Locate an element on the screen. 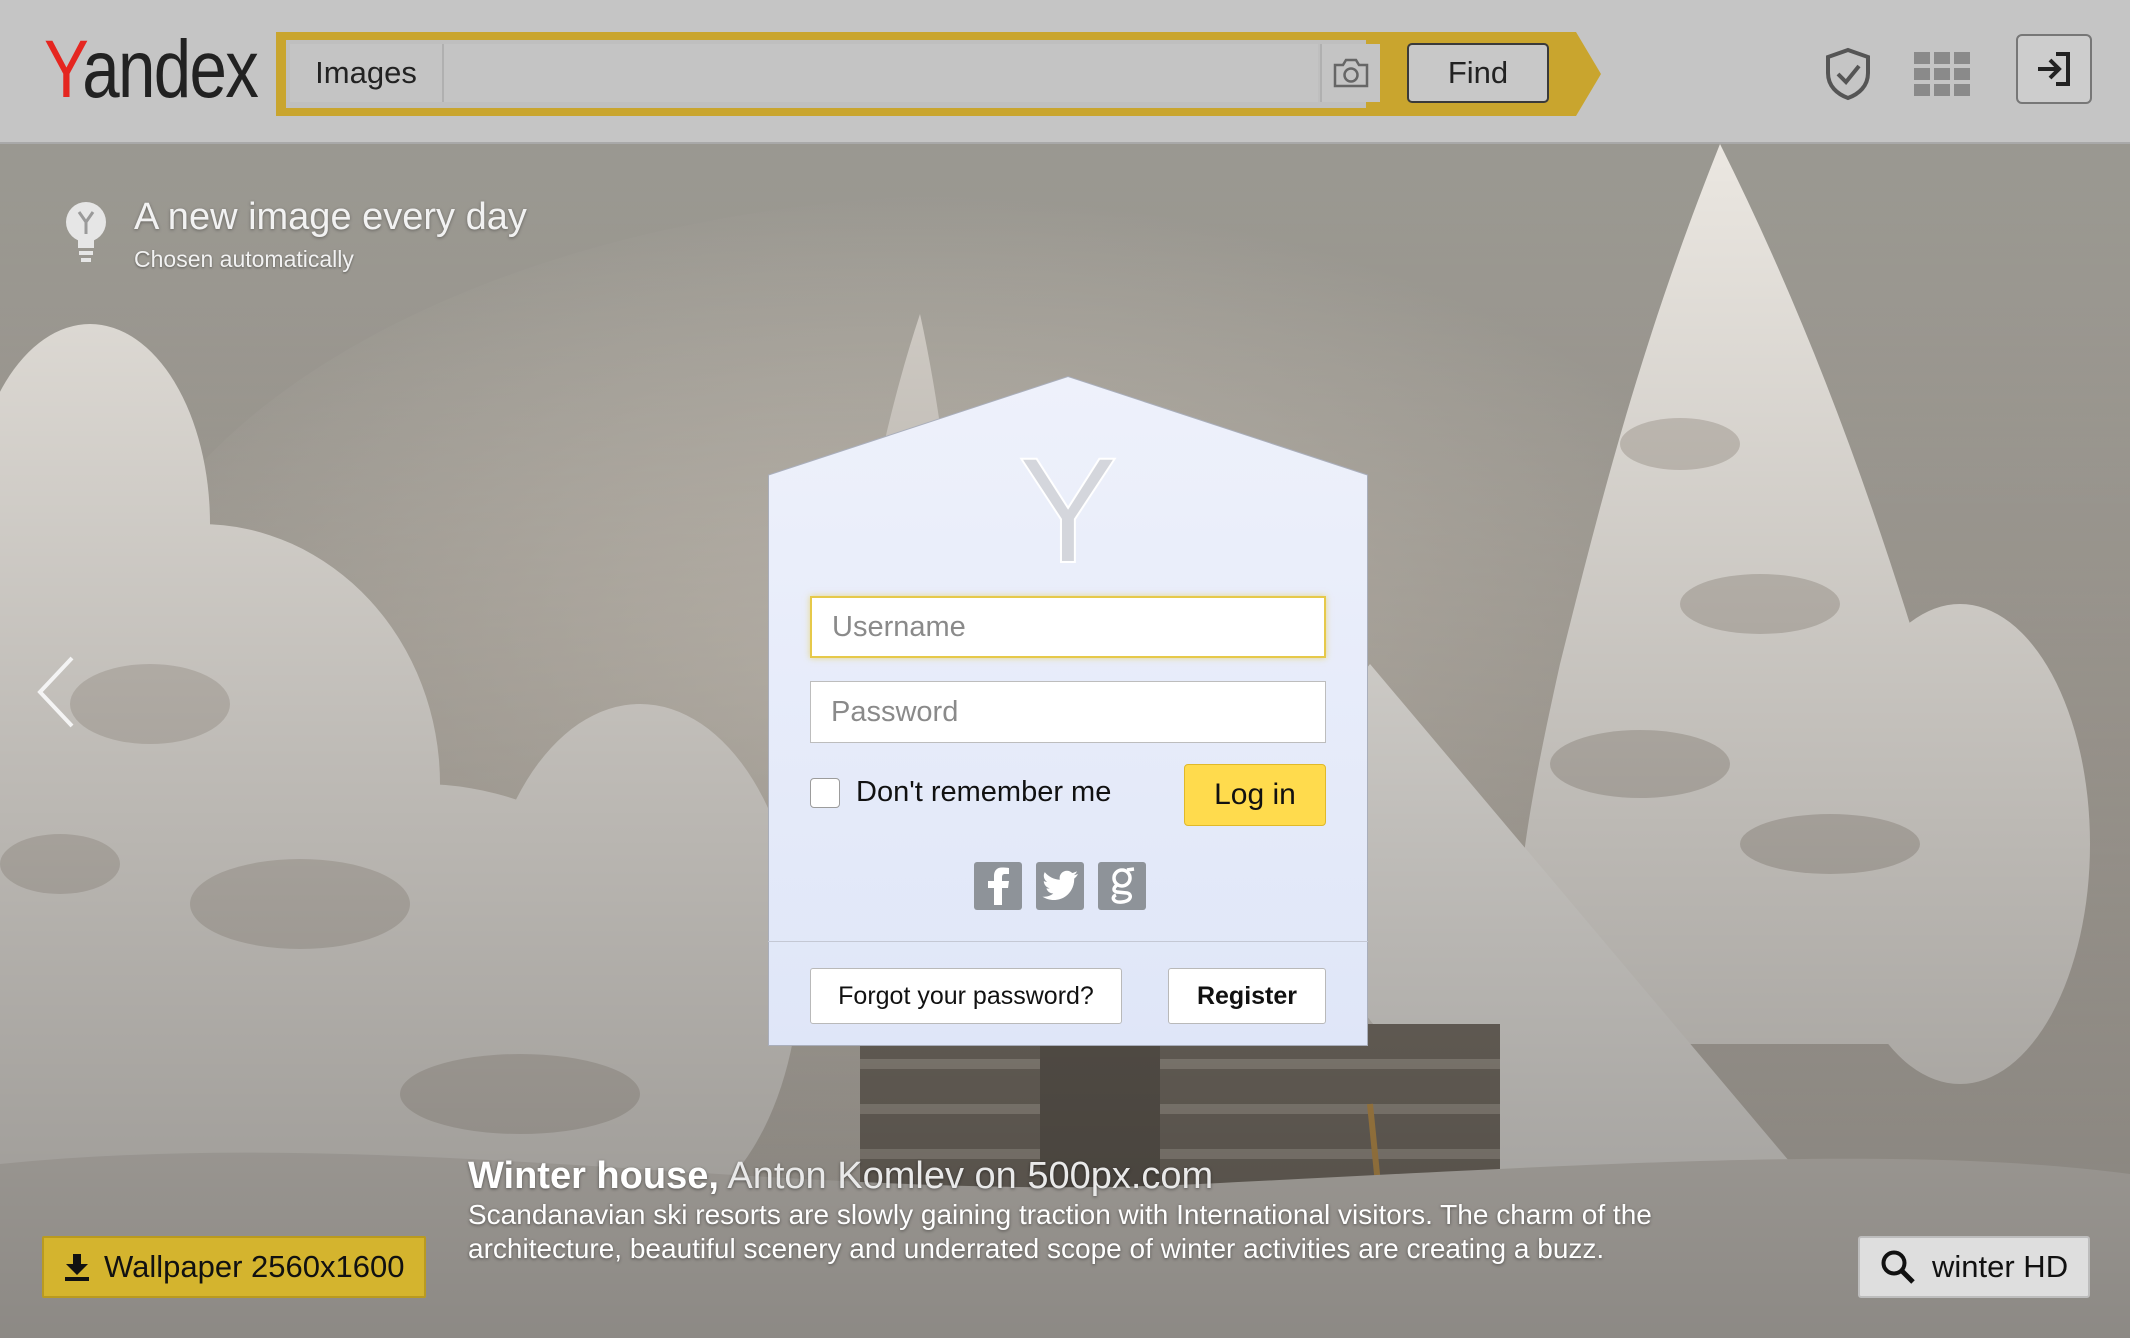  facebook-icon is located at coordinates (998, 886).